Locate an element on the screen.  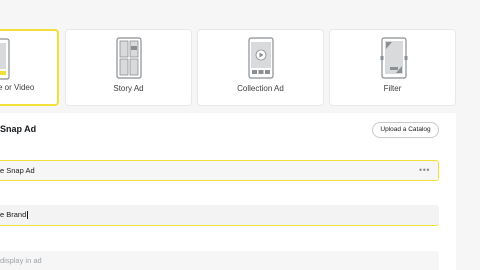
filter-icon is located at coordinates (394, 58).